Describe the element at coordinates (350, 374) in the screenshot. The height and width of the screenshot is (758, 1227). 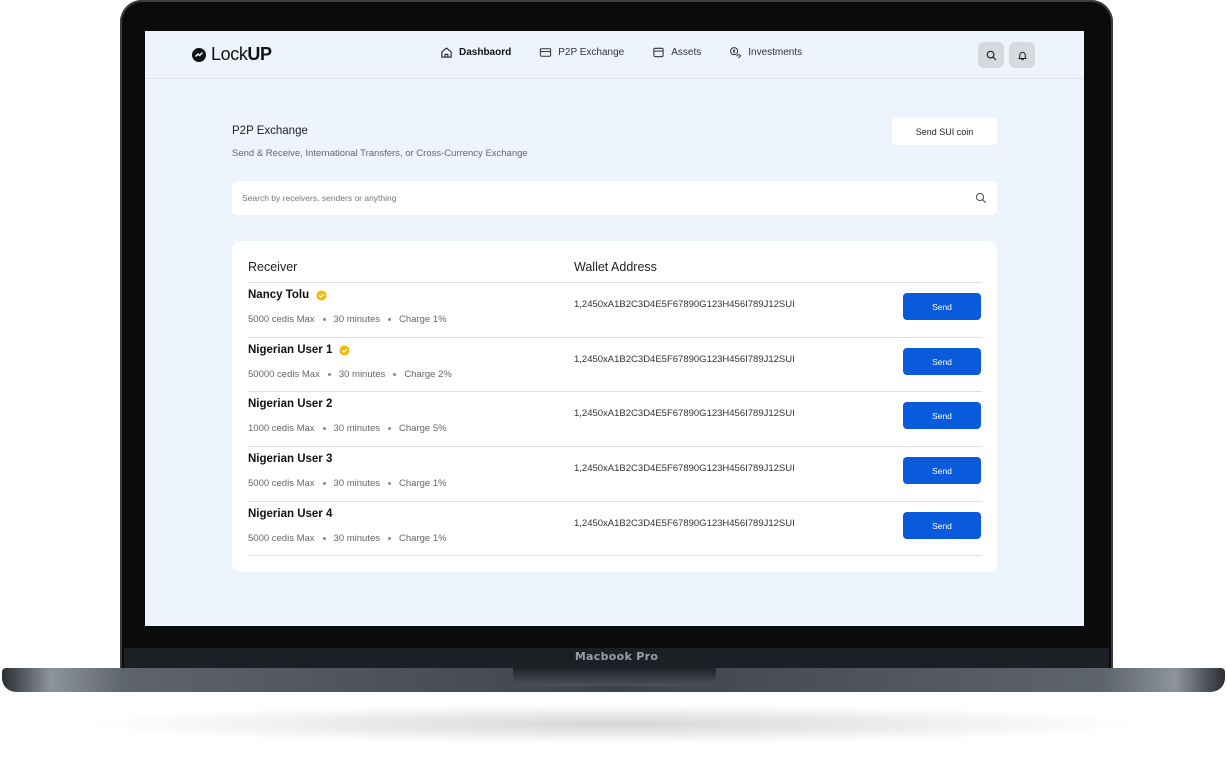
I see `receiver-meta: 50000 cedis Max 30 minutes Charge 2%` at that location.